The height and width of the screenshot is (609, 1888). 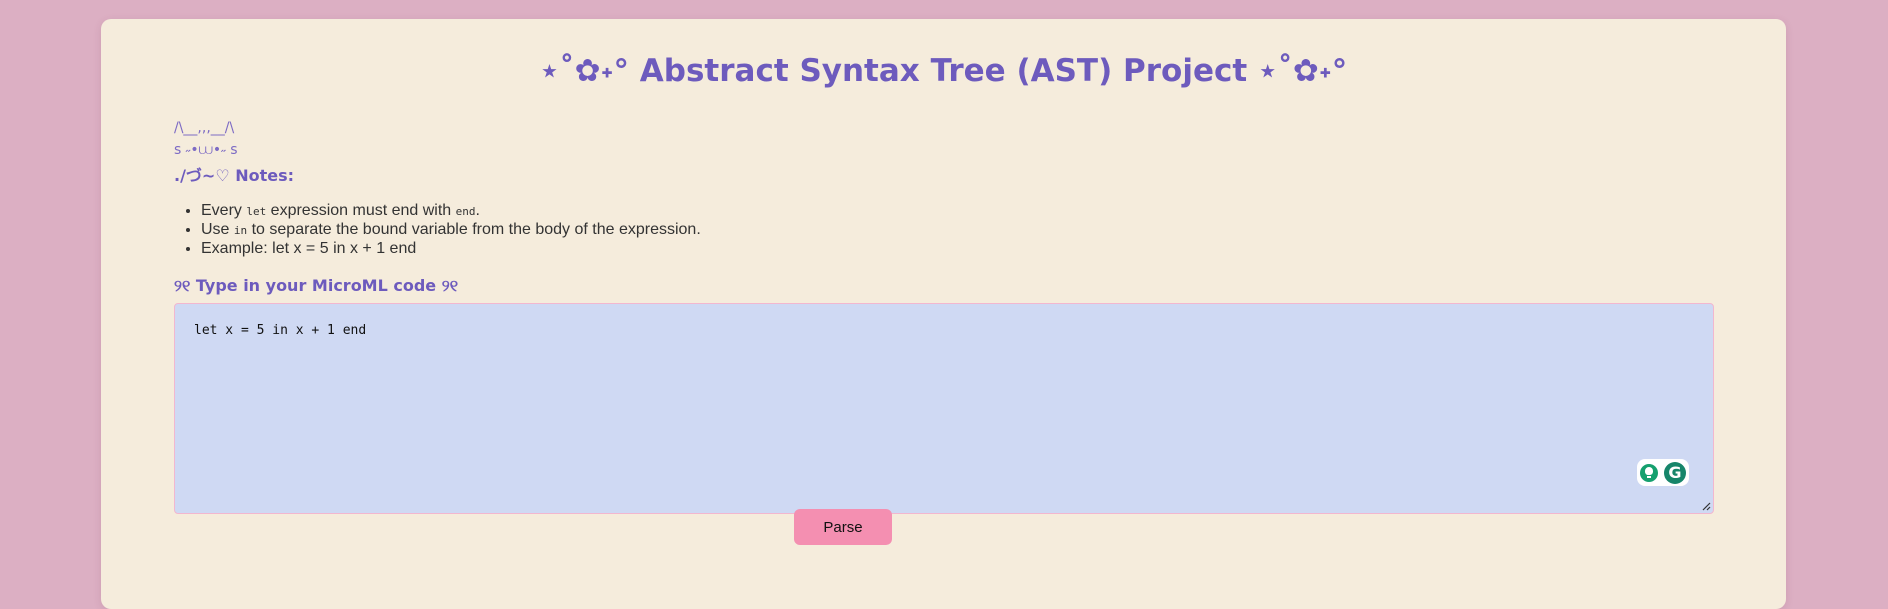 What do you see at coordinates (1649, 472) in the screenshot?
I see `lightbulb-icon` at bounding box center [1649, 472].